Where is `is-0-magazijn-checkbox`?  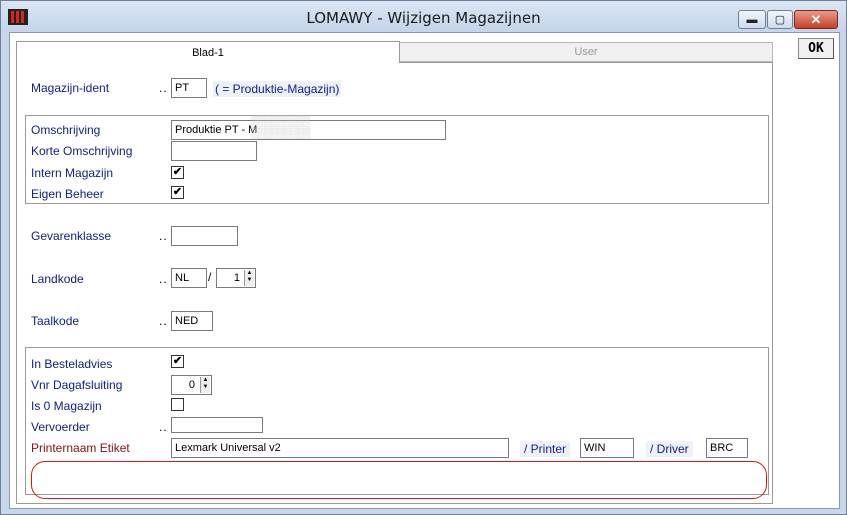 is-0-magazijn-checkbox is located at coordinates (177, 404).